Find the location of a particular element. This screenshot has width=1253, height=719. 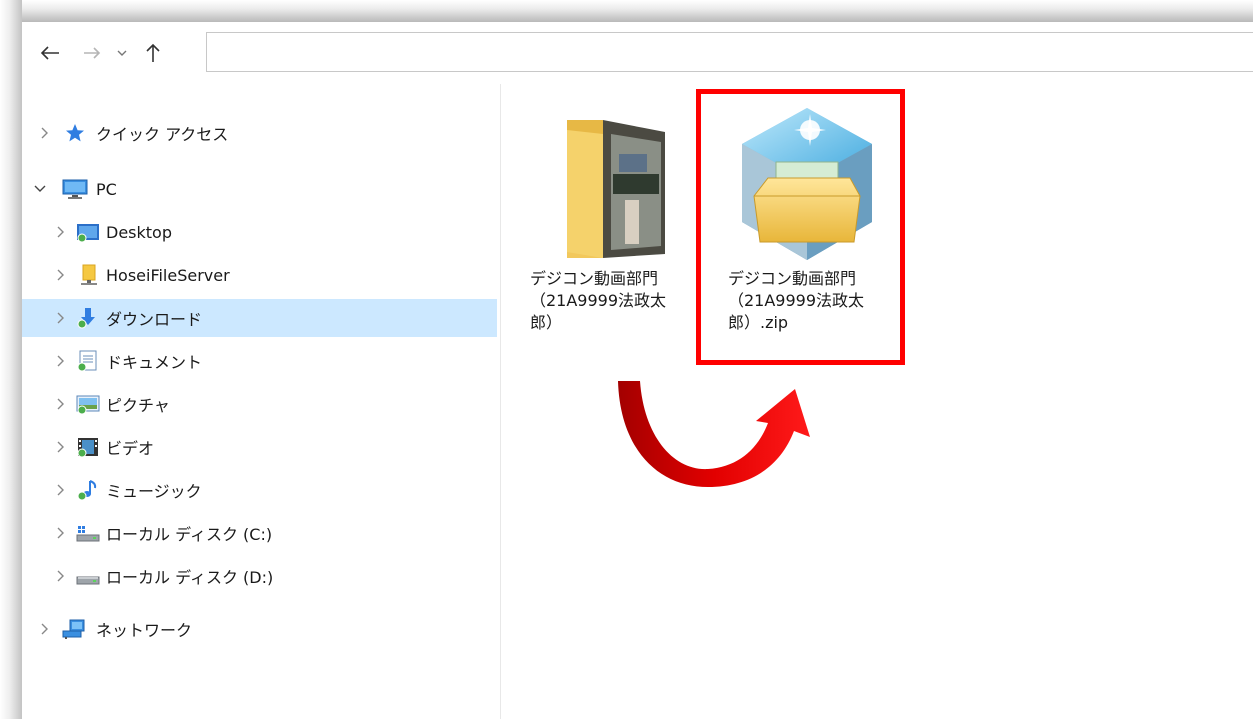

arrow-left-icon is located at coordinates (49, 53).